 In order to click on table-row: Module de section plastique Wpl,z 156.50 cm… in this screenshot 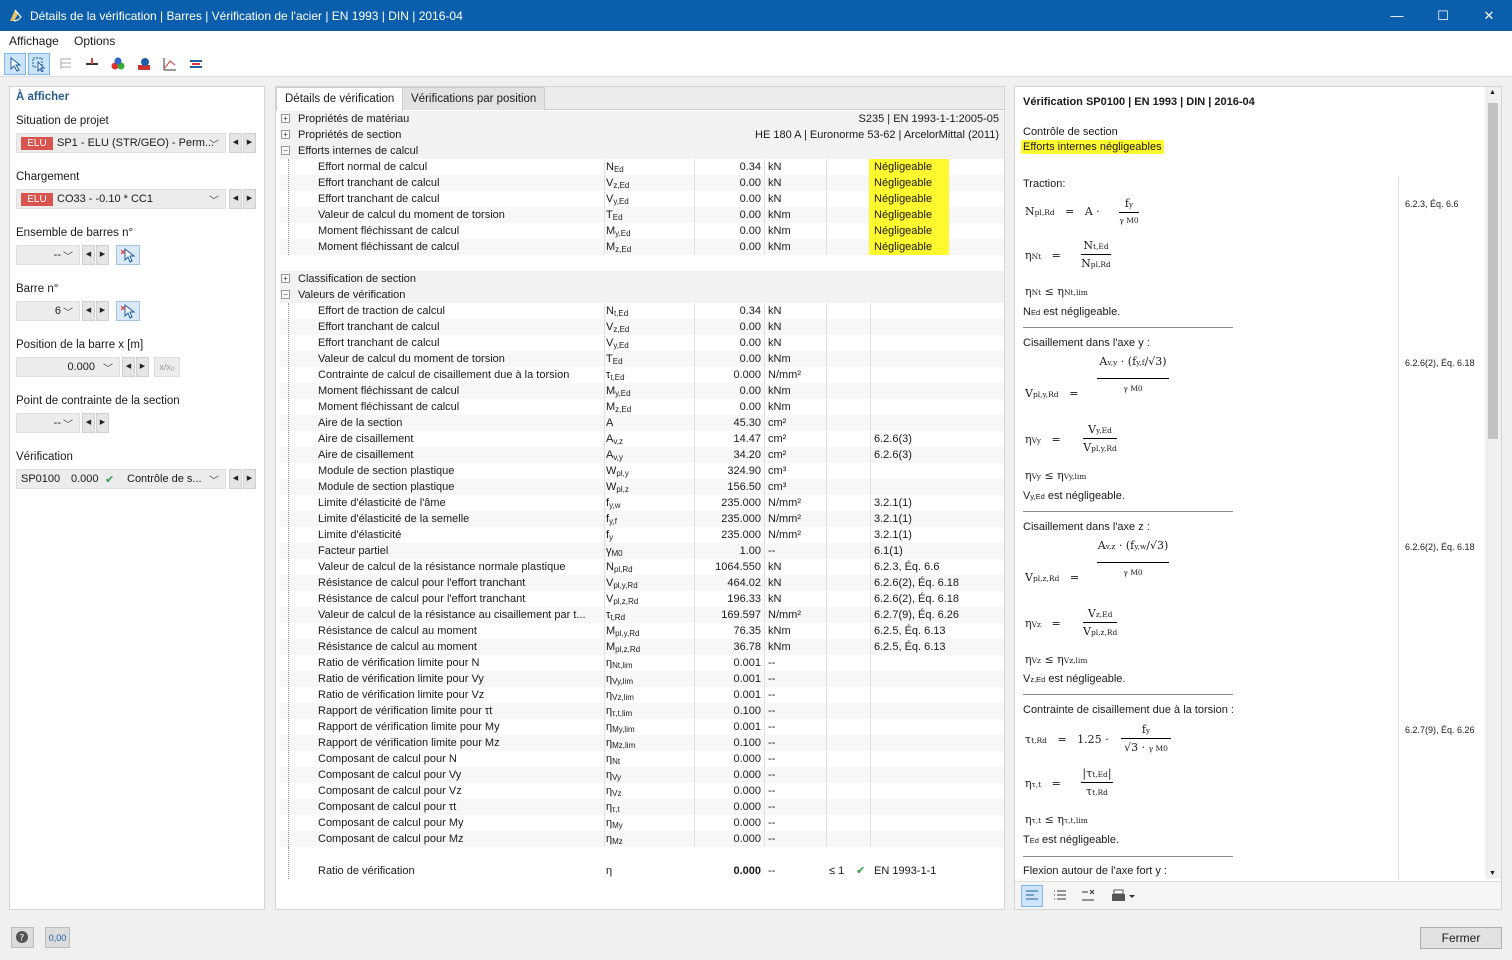, I will do `click(642, 487)`.